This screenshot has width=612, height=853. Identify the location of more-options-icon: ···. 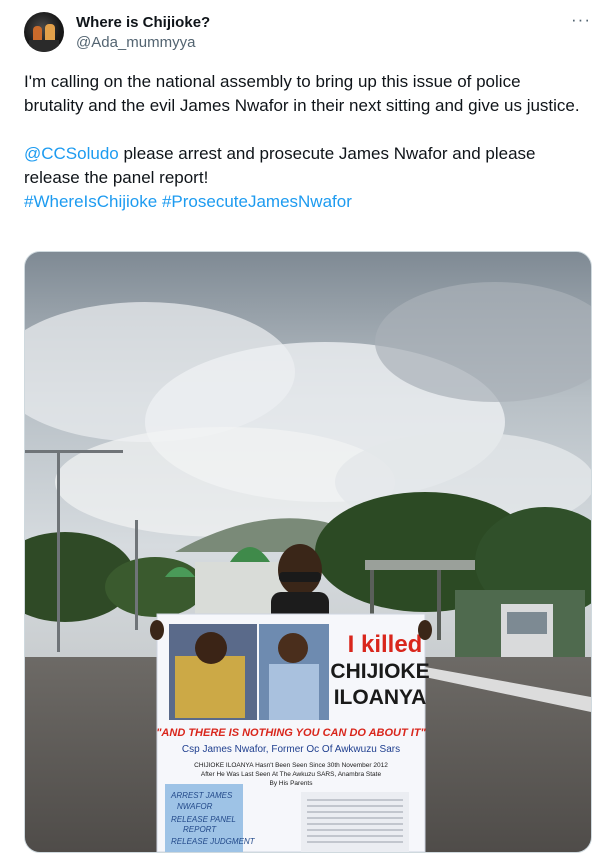
(581, 22).